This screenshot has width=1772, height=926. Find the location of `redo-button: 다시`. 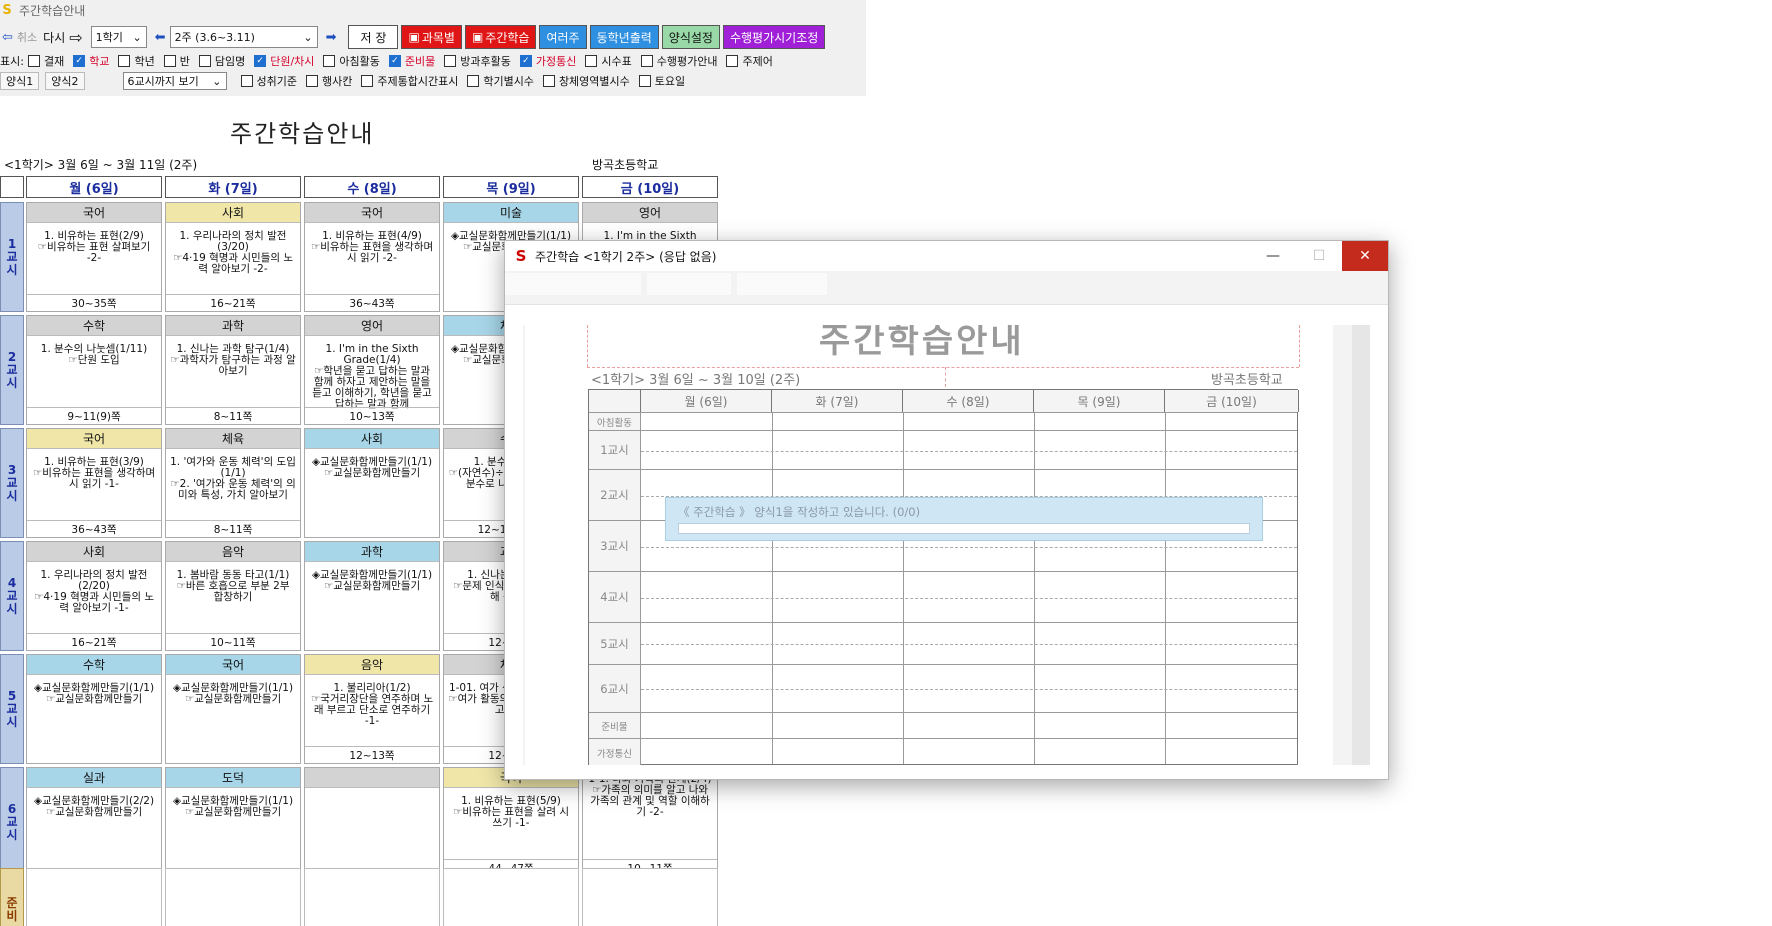

redo-button: 다시 is located at coordinates (54, 37).